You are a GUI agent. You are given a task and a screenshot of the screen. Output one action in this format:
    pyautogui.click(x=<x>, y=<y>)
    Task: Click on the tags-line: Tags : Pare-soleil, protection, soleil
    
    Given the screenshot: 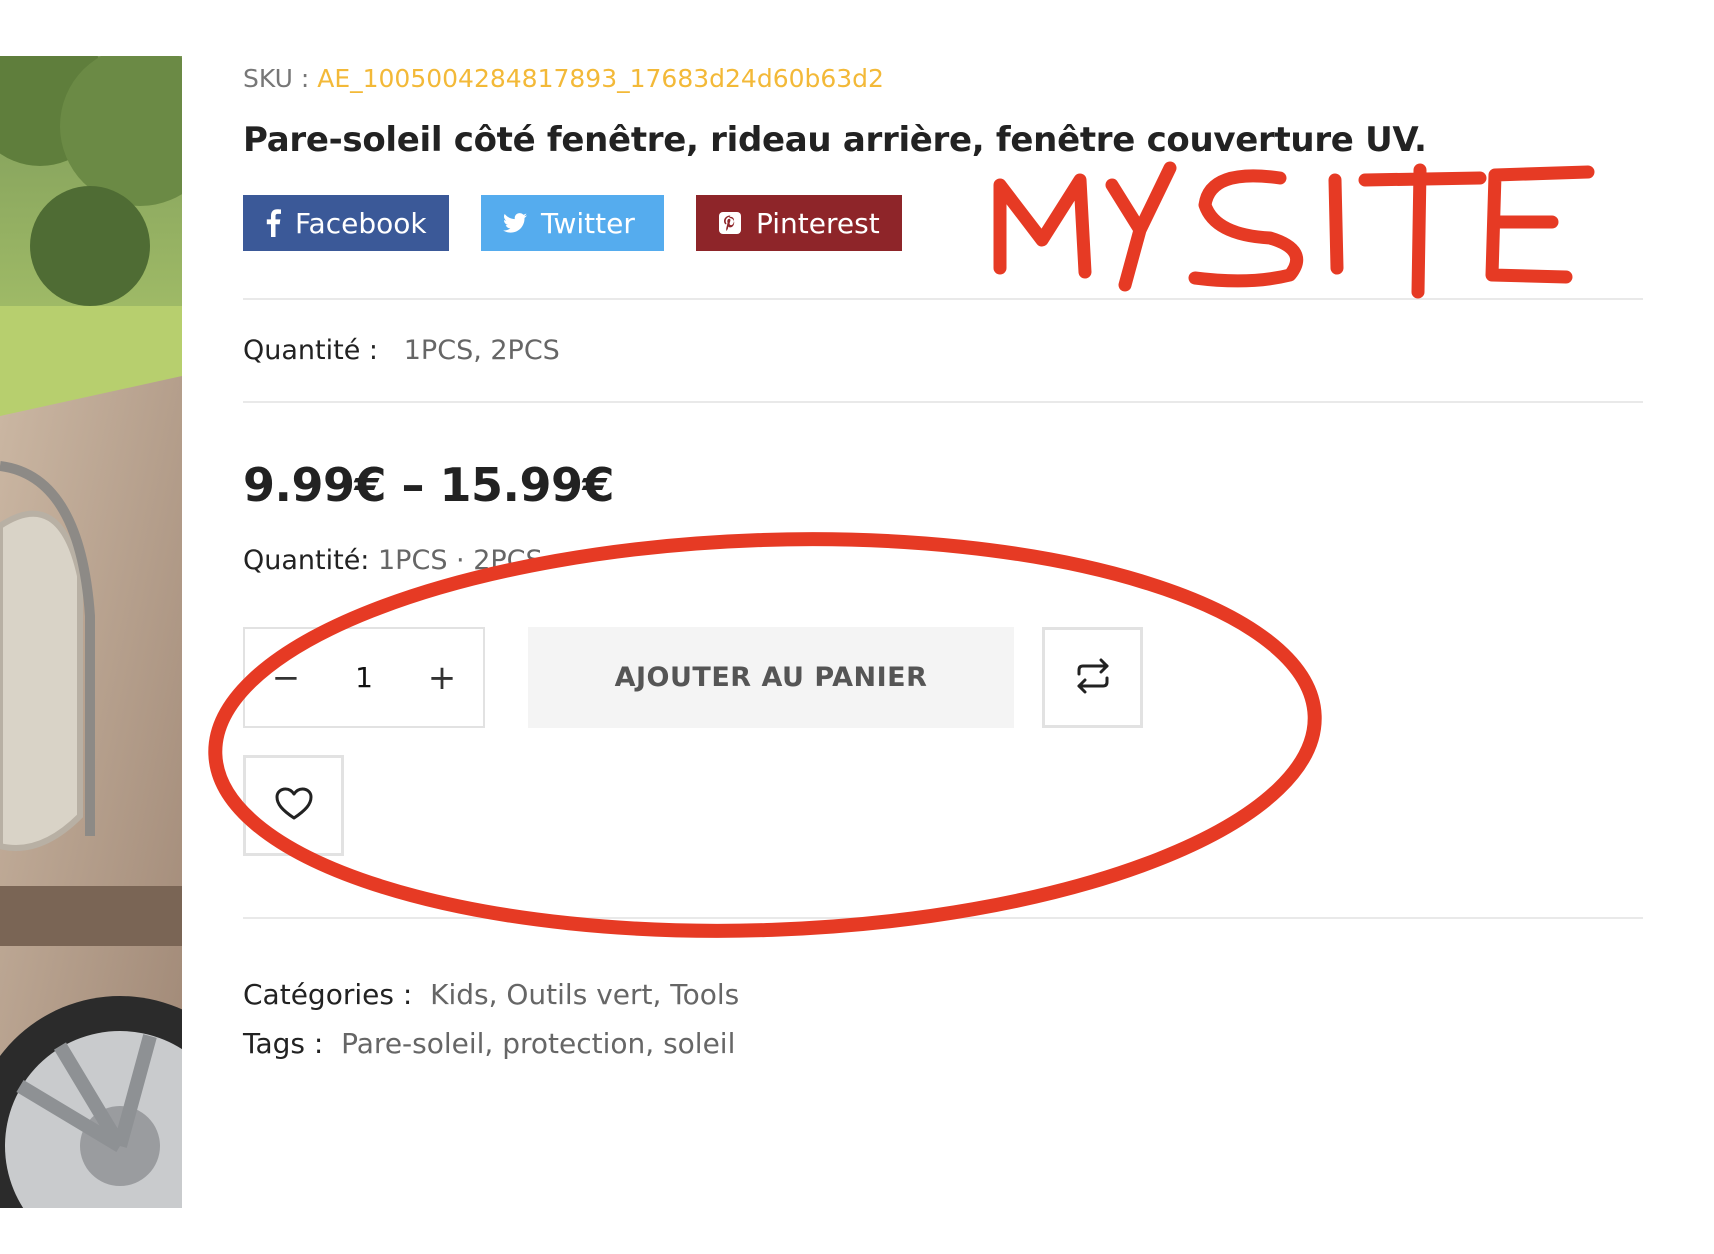 What is the action you would take?
    pyautogui.click(x=489, y=1043)
    